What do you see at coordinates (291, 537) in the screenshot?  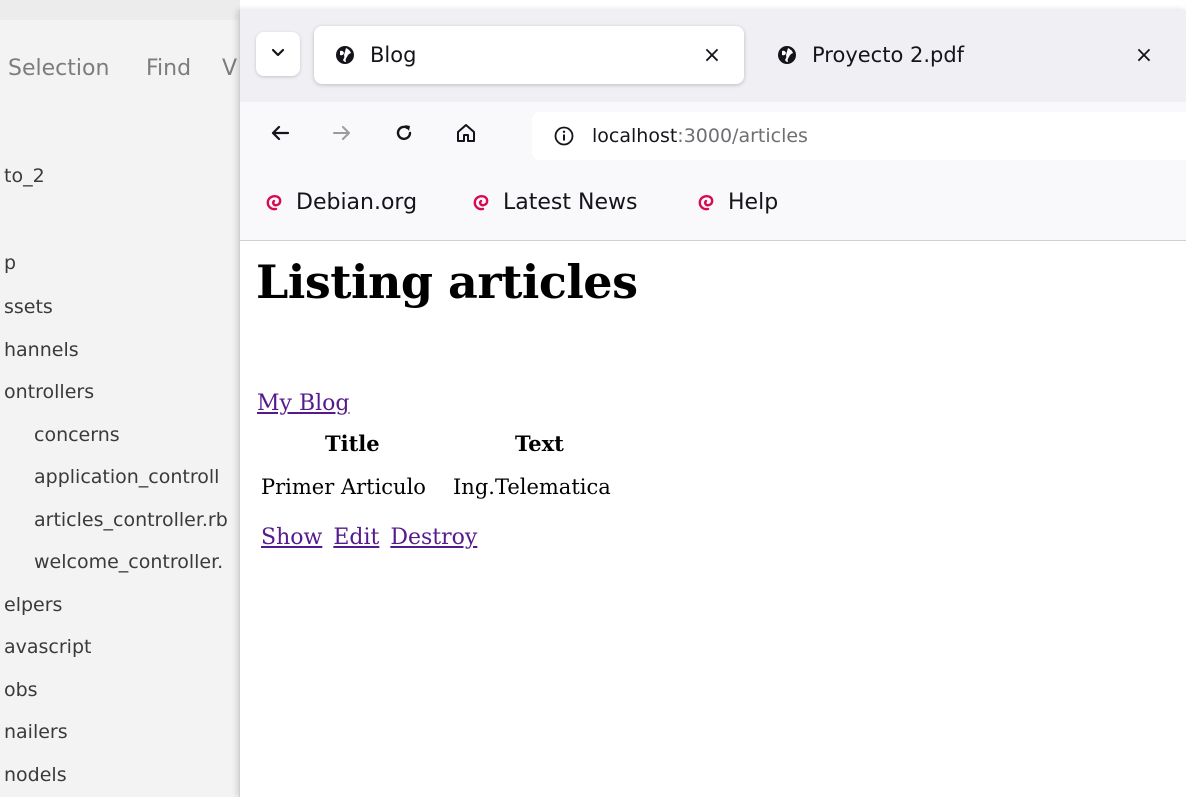 I see `show-link: Show` at bounding box center [291, 537].